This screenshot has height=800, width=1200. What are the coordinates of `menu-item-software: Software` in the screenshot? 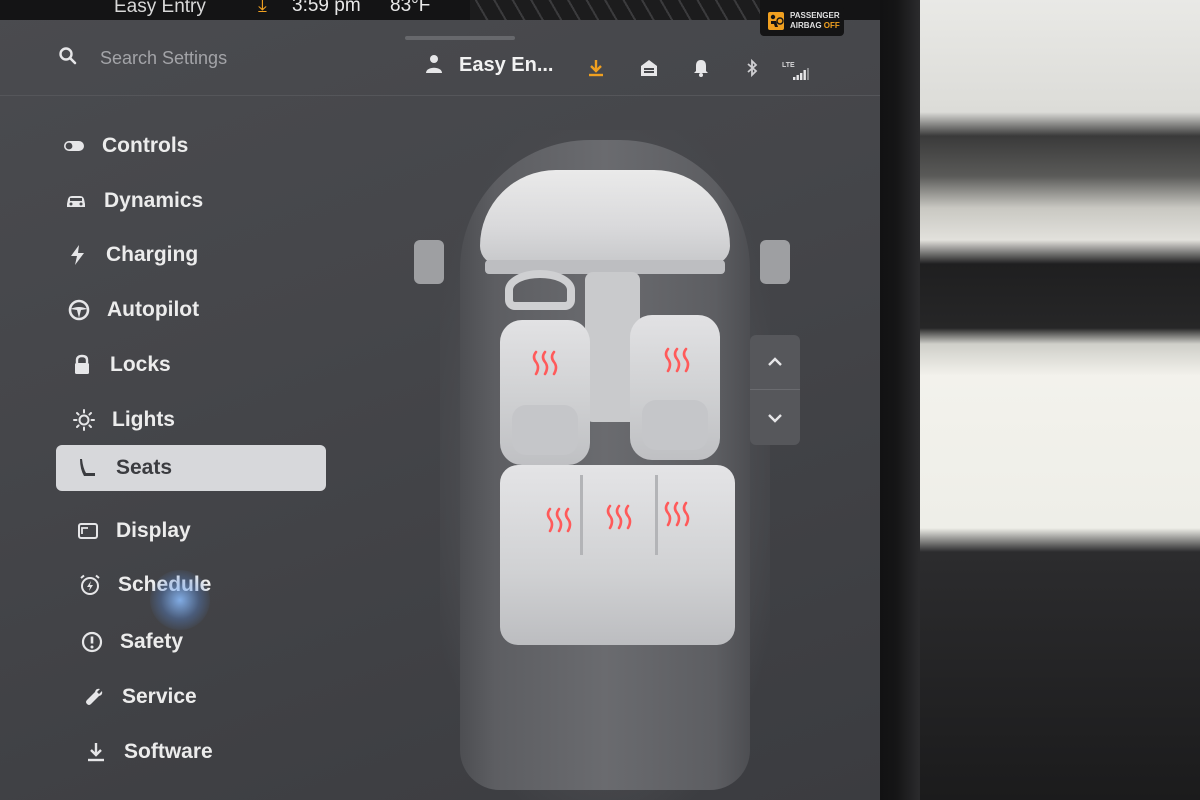 It's located at (148, 752).